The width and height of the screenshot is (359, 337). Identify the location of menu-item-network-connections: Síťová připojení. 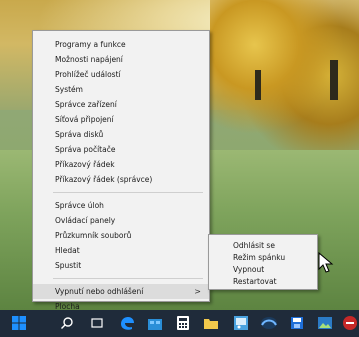
(121, 119).